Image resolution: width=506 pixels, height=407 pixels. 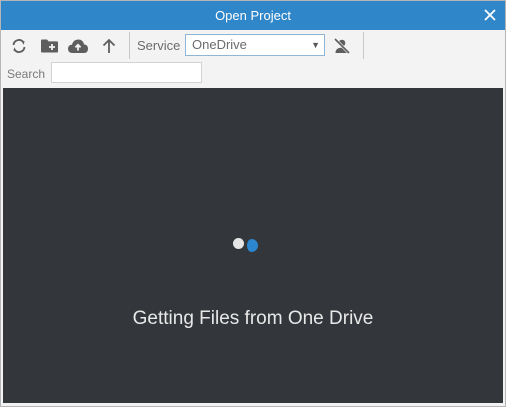 I want to click on arrow-up-icon, so click(x=109, y=45).